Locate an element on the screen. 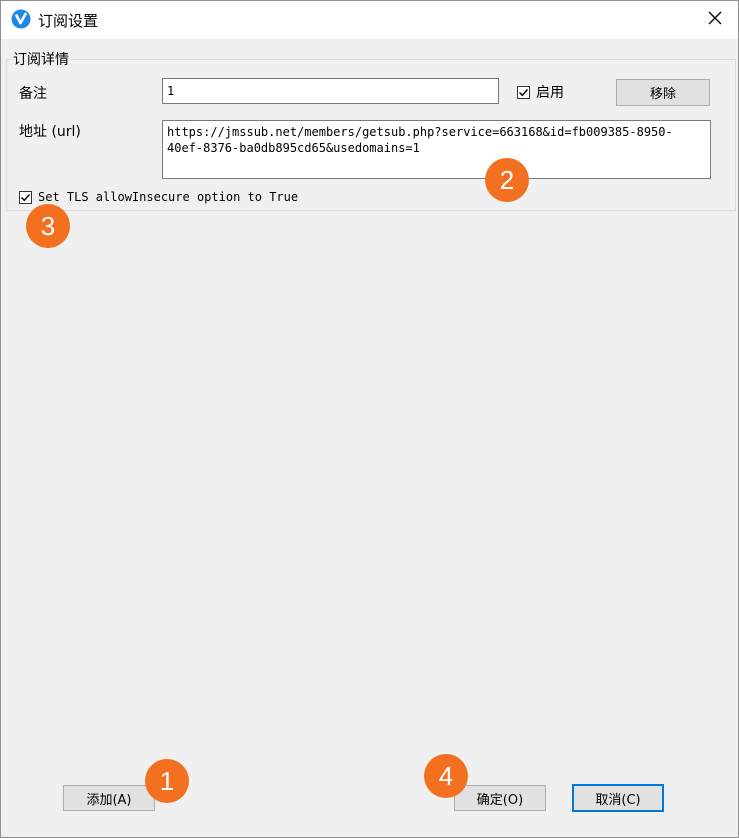 The image size is (739, 838). close-icon is located at coordinates (715, 20).